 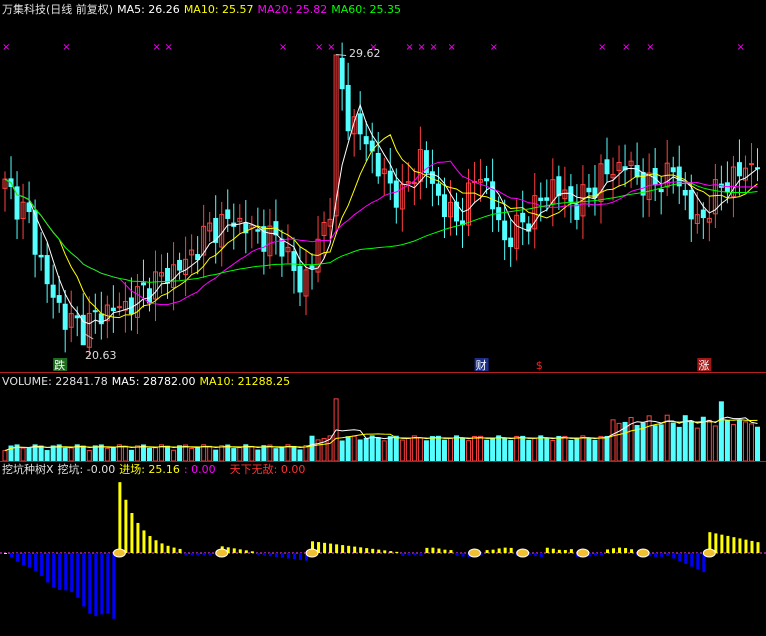 What do you see at coordinates (57, 9) in the screenshot?
I see `stock-title: 万集科技(日线 前复权)` at bounding box center [57, 9].